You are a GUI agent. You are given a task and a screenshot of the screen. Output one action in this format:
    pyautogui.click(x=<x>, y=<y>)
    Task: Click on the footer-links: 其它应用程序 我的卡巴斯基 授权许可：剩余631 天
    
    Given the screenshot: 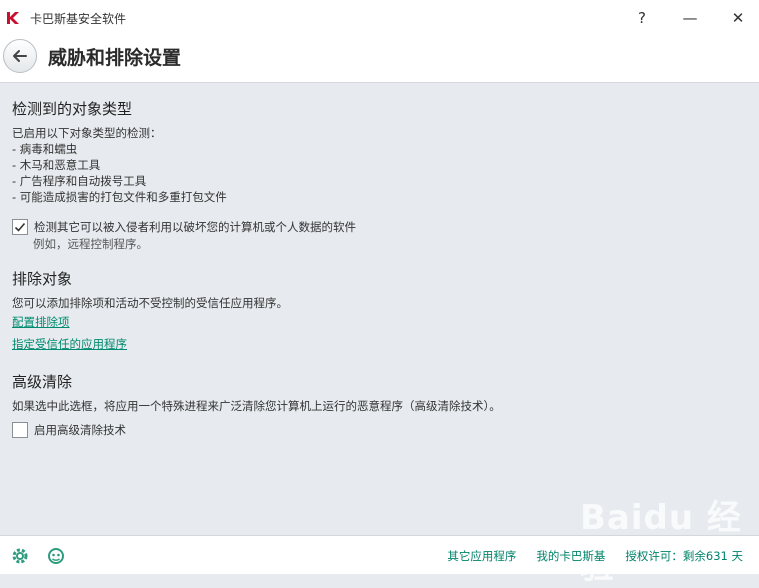 What is the action you would take?
    pyautogui.click(x=585, y=556)
    